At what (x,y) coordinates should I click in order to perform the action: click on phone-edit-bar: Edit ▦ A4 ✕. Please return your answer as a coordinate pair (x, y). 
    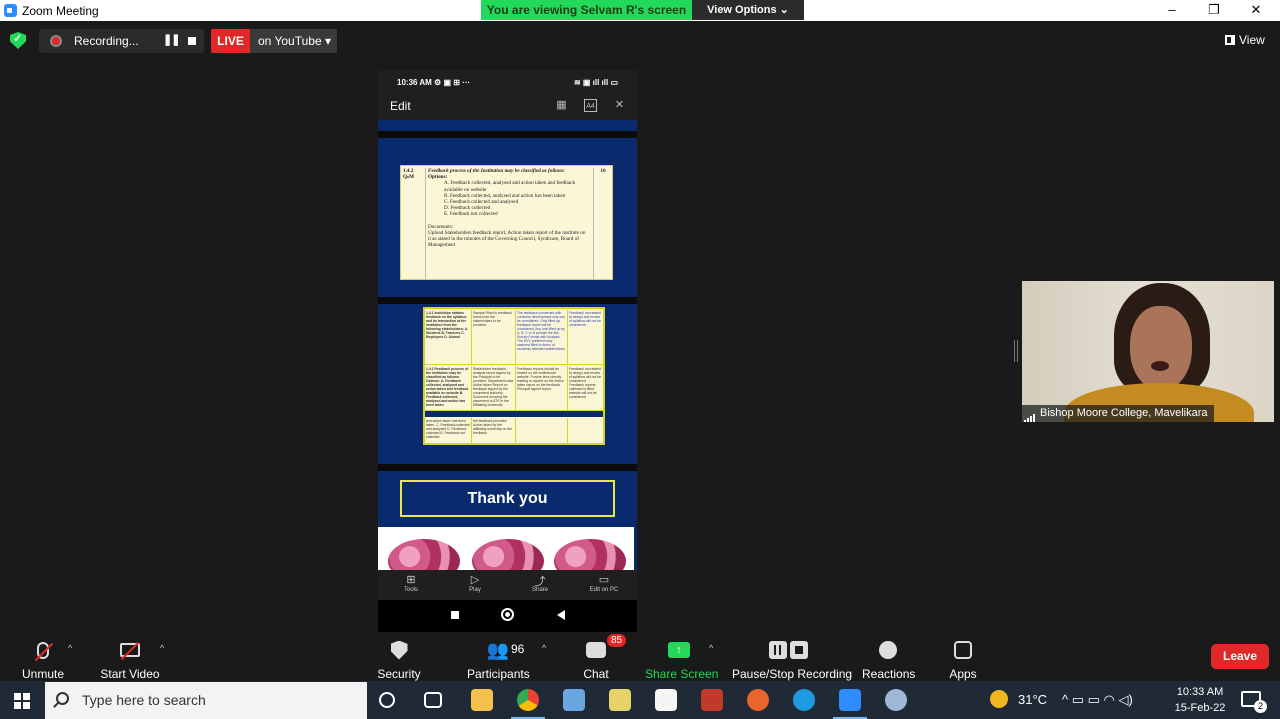
    Looking at the image, I should click on (507, 107).